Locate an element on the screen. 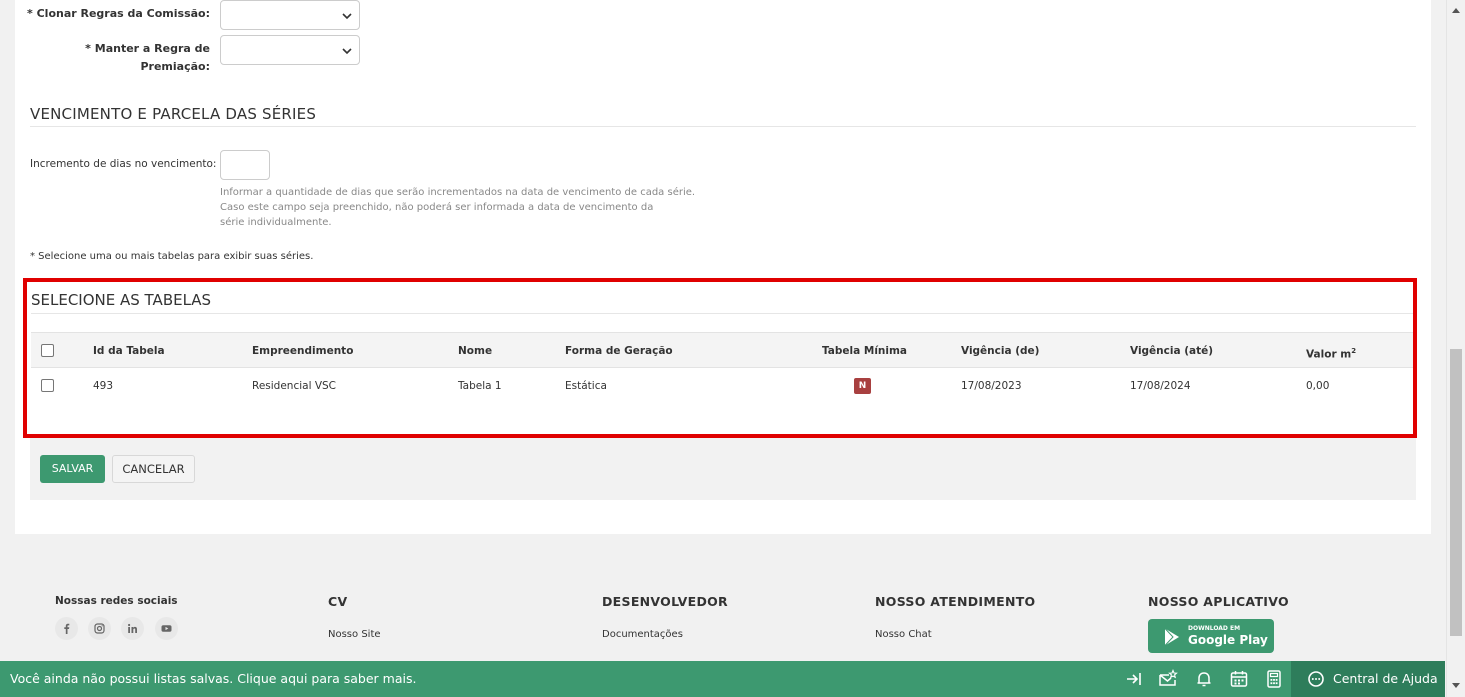 The height and width of the screenshot is (697, 1465). calculator-icon is located at coordinates (1274, 679).